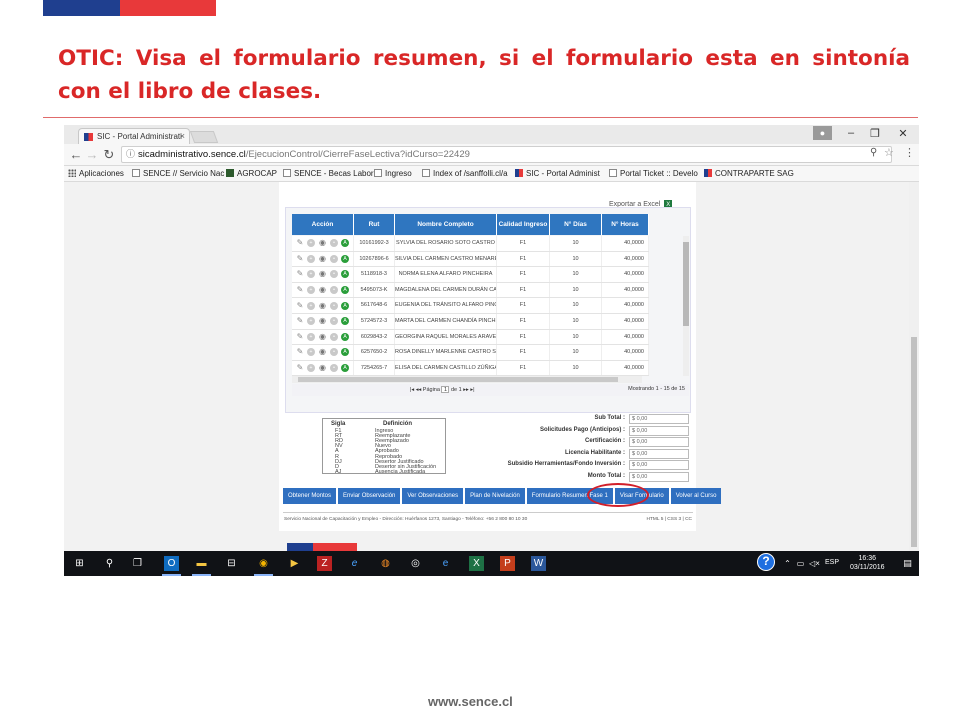  I want to click on back-icon: ←, so click(76, 154).